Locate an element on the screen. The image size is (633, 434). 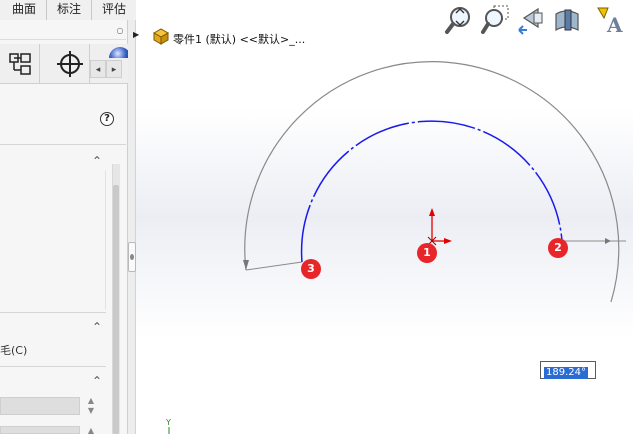
callout-marker-2: 2 is located at coordinates (558, 248).